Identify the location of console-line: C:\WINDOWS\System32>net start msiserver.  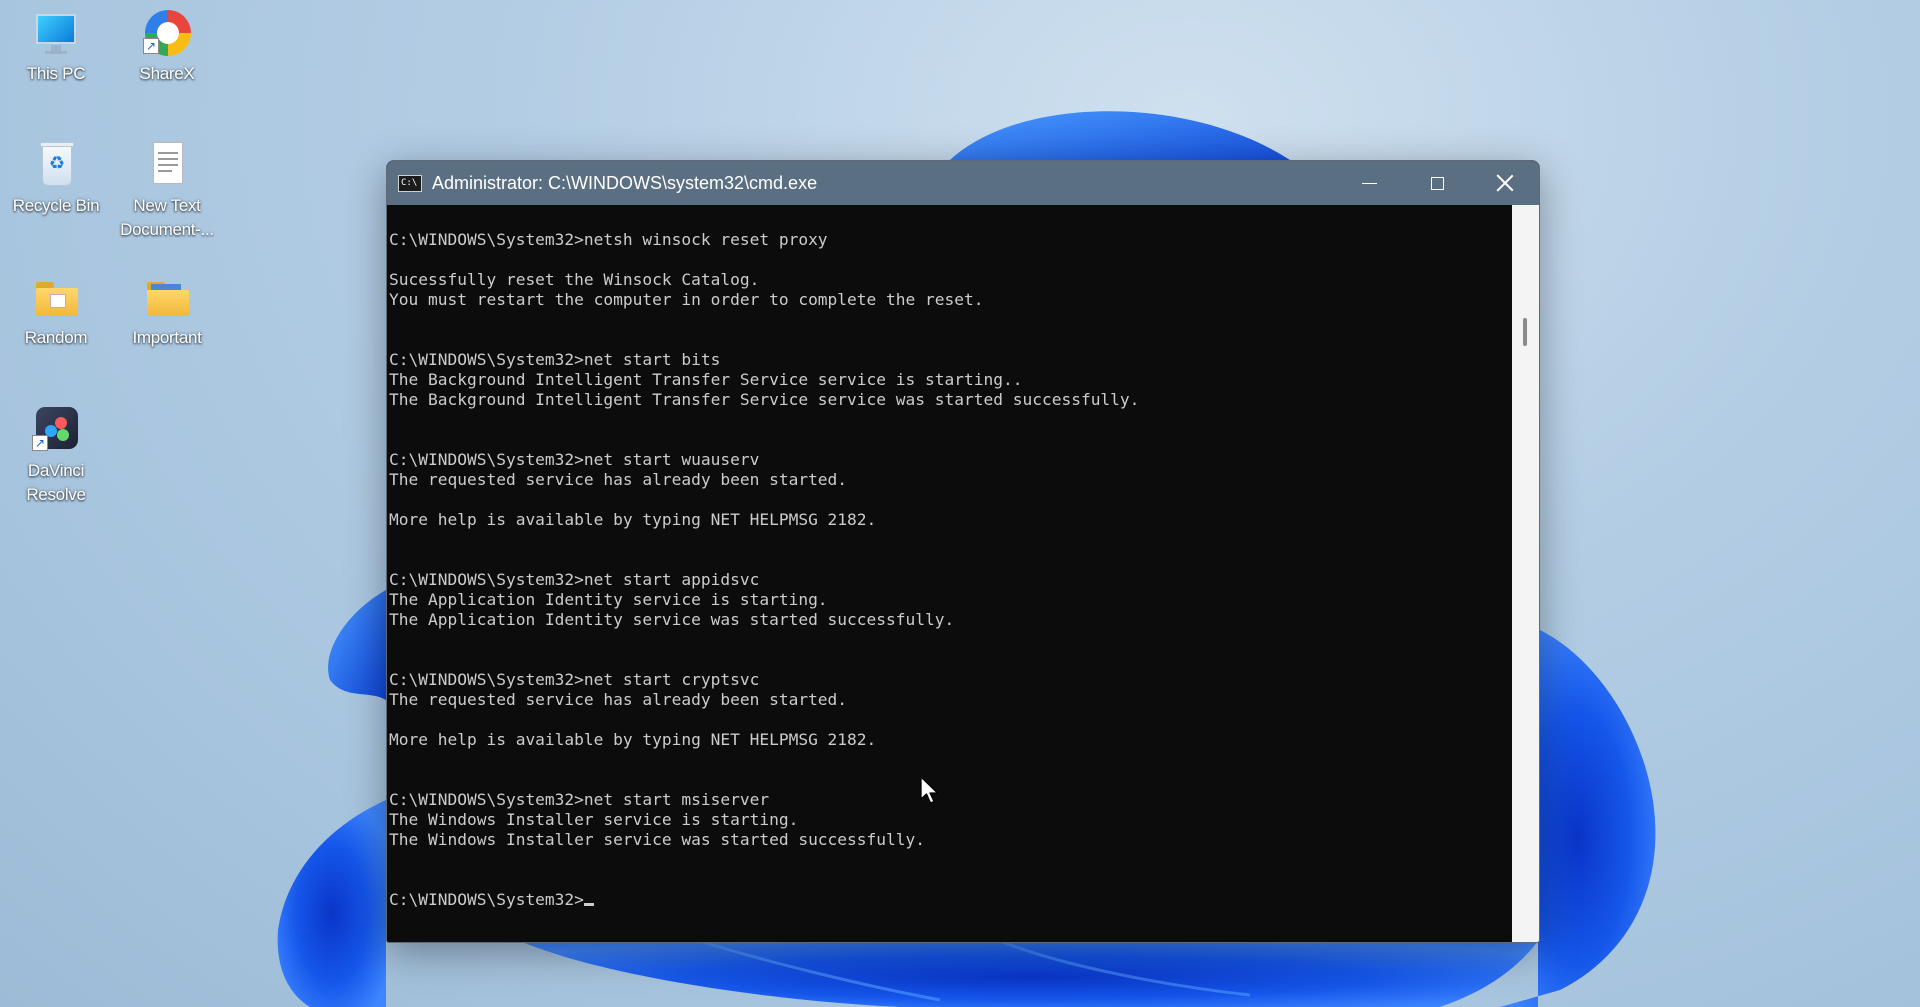
(579, 799).